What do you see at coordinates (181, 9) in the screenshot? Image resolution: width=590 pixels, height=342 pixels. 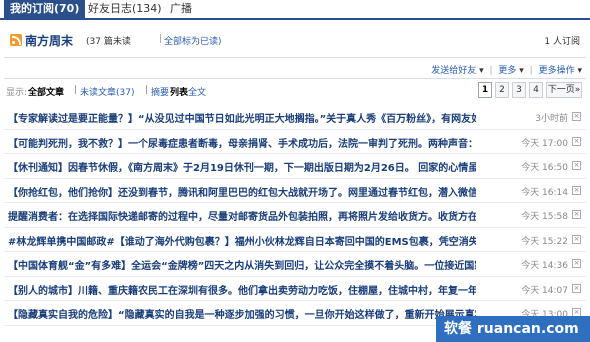 I see `tab-broadcast: 广播` at bounding box center [181, 9].